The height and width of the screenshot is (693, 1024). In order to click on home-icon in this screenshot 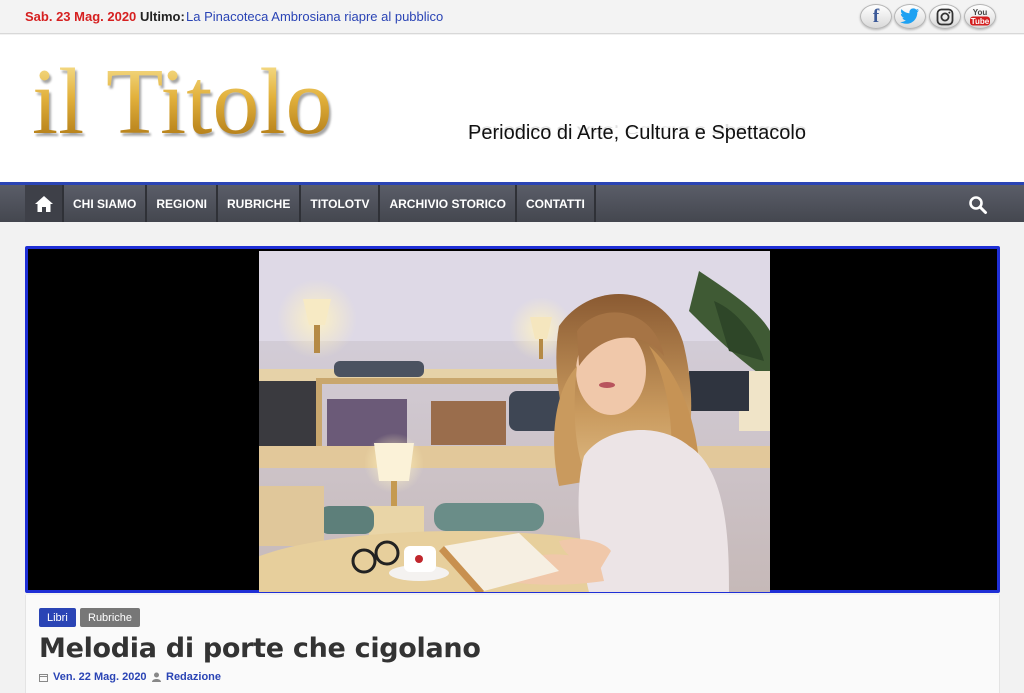, I will do `click(43, 203)`.